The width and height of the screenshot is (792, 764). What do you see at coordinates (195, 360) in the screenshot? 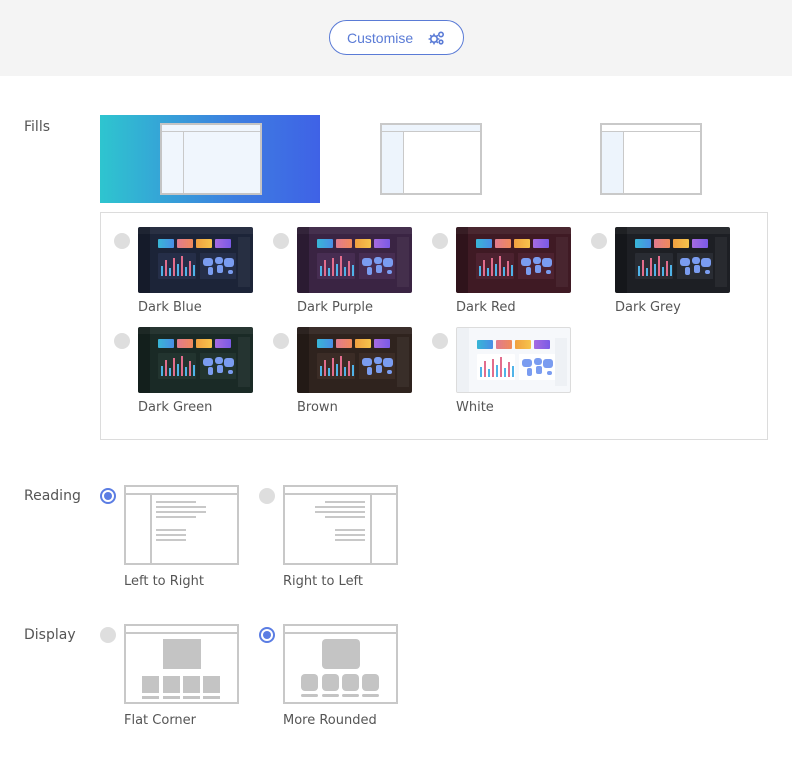
I see `theme-thumbnail-dark-green` at bounding box center [195, 360].